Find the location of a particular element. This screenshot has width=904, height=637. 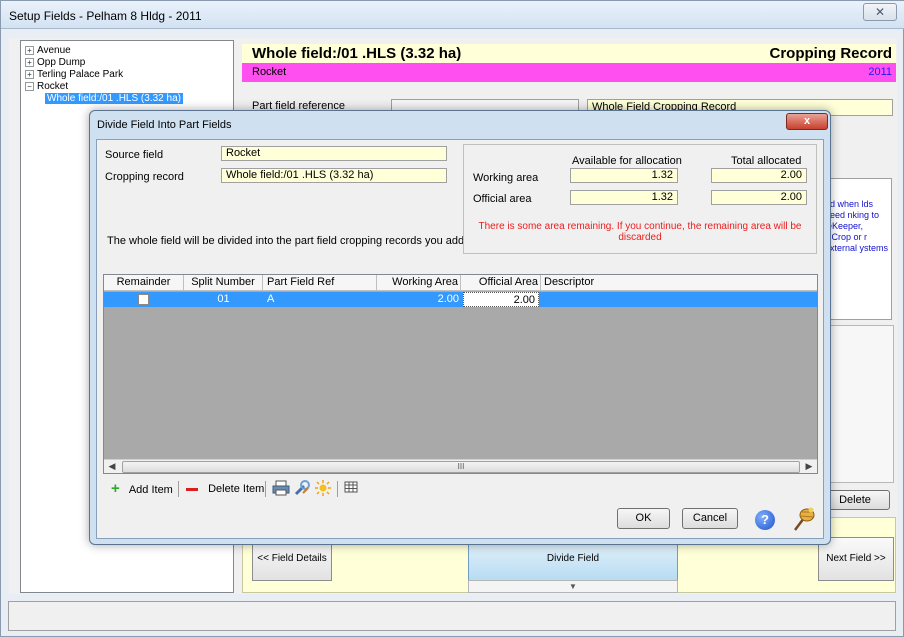

source-field-label: Source field is located at coordinates (134, 155).